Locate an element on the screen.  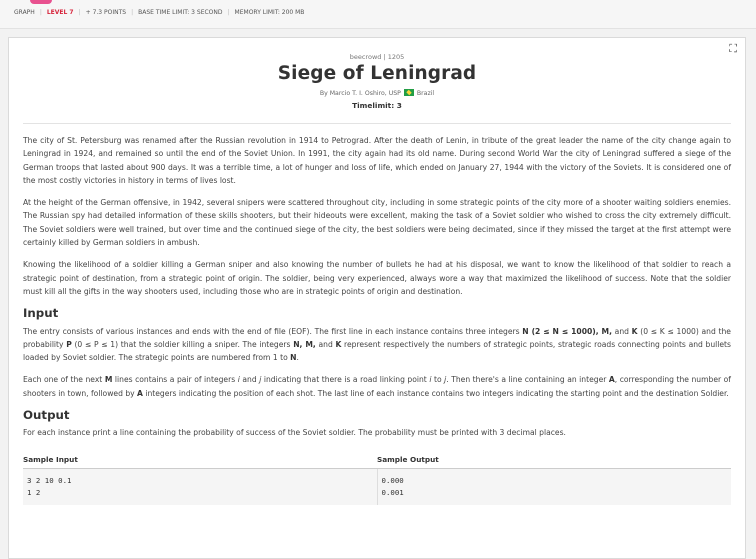
problem-judge-id: beecrowd | 1205 is located at coordinates (377, 57).